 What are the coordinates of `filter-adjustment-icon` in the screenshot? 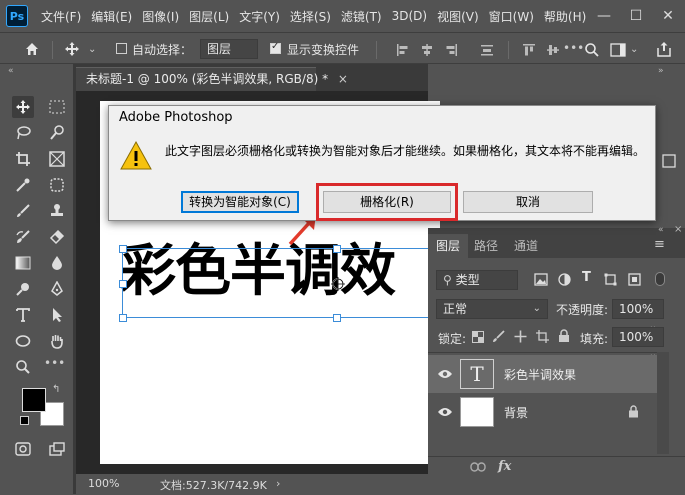 It's located at (564, 279).